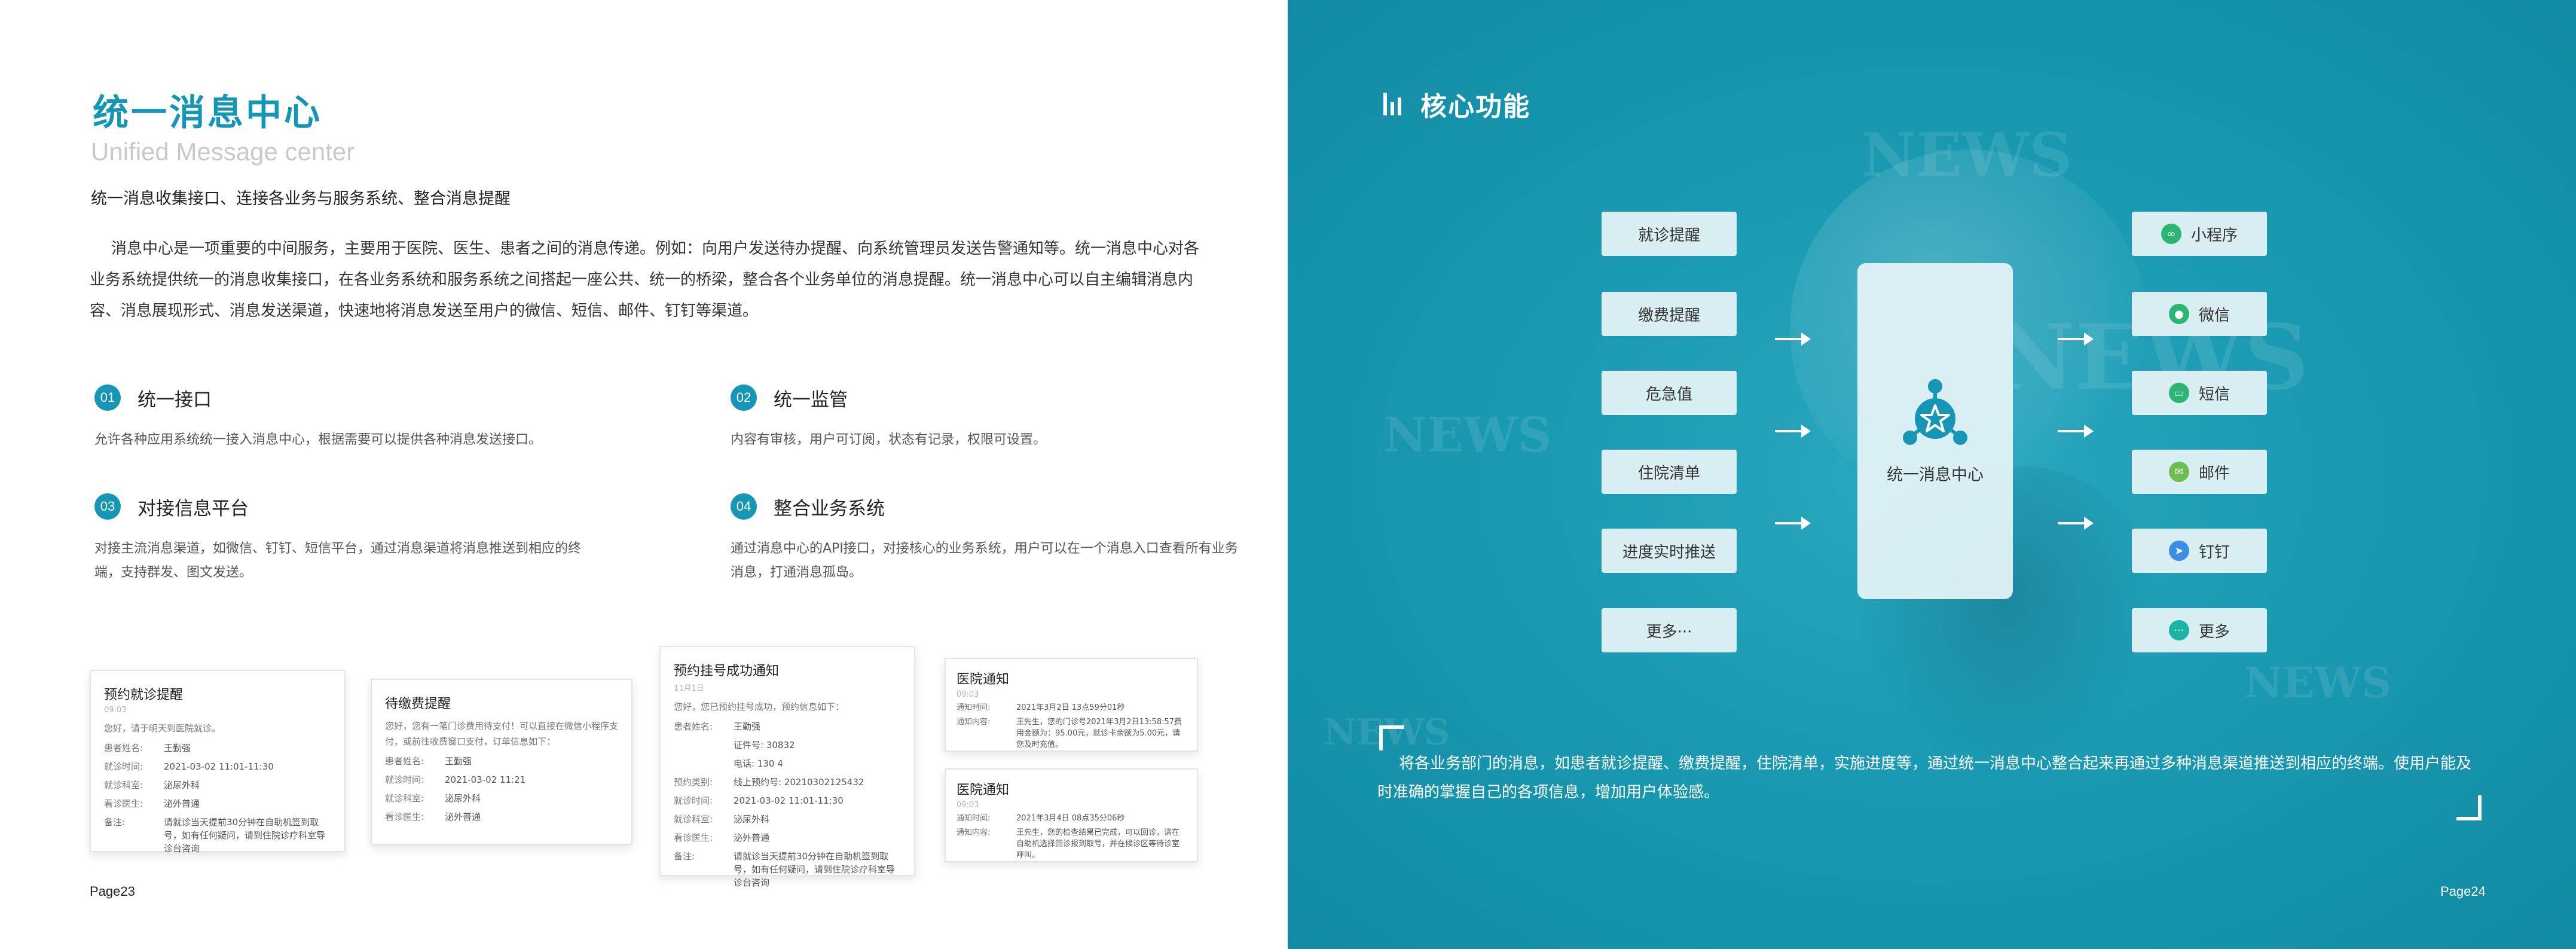 The height and width of the screenshot is (949, 2576). I want to click on feature-description: 内容有审核，用户可订阅，状态有记录，权限可设置。, so click(889, 439).